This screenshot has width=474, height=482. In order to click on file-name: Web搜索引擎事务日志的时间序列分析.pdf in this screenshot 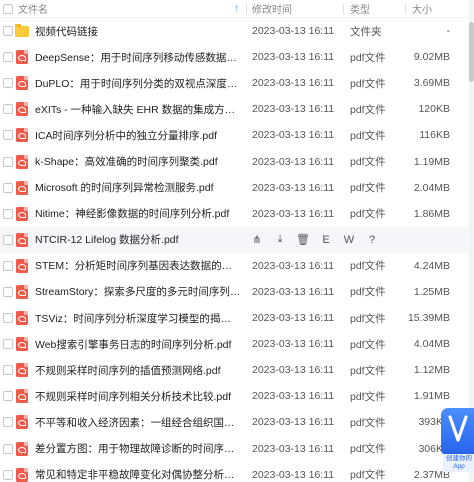, I will do `click(138, 344)`.